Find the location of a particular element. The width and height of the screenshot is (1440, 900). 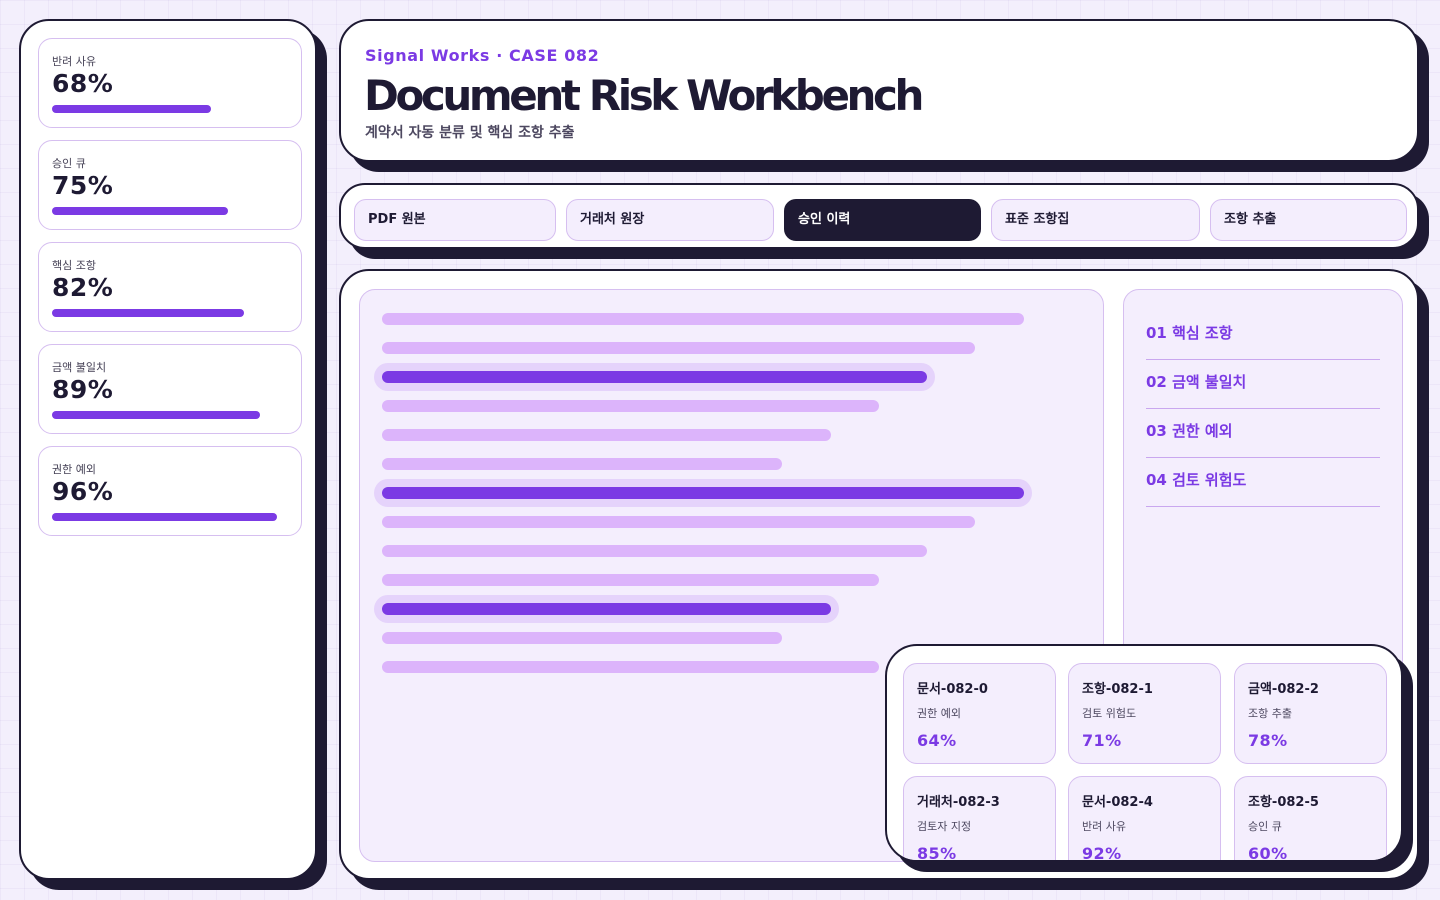

result-card: 문서-082-4 반려 사유 92% is located at coordinates (1144, 819).